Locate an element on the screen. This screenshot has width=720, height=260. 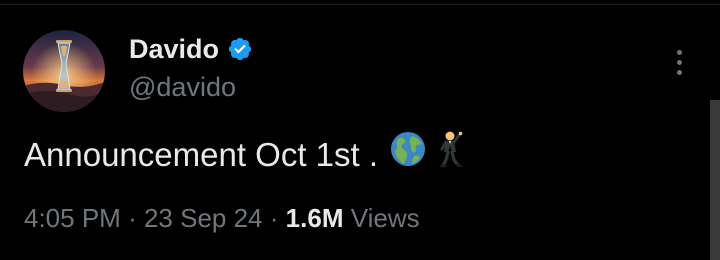
scrollbar is located at coordinates (715, 180).